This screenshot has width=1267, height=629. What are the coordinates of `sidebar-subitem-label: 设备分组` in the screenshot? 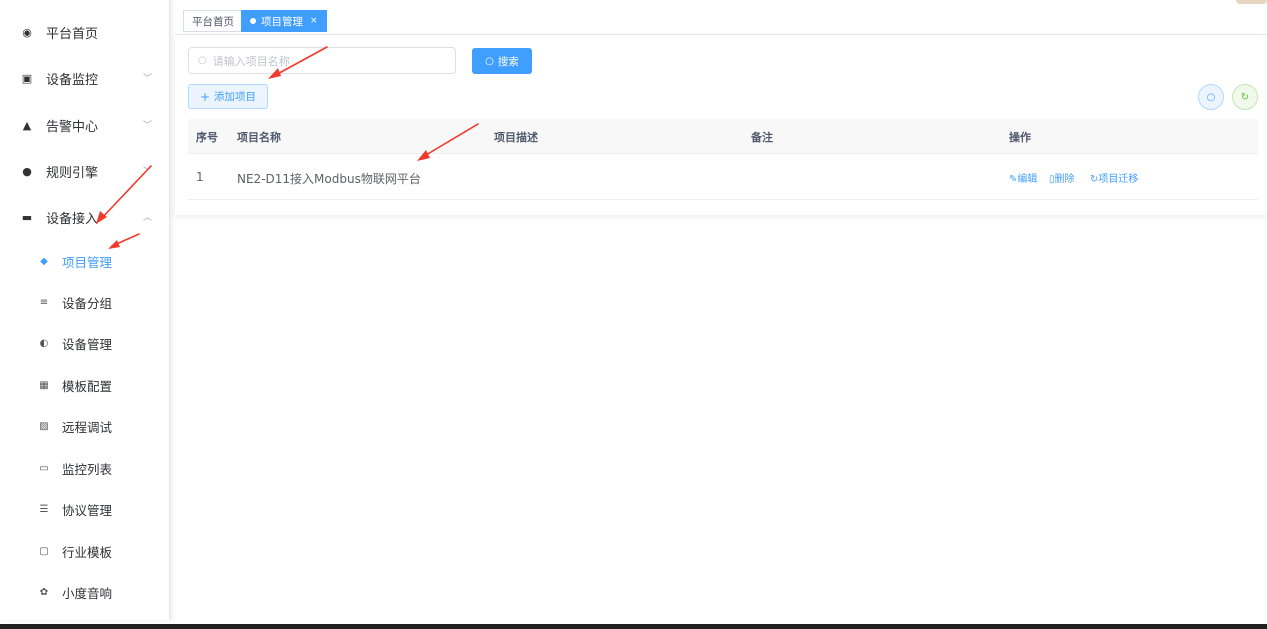 It's located at (87, 303).